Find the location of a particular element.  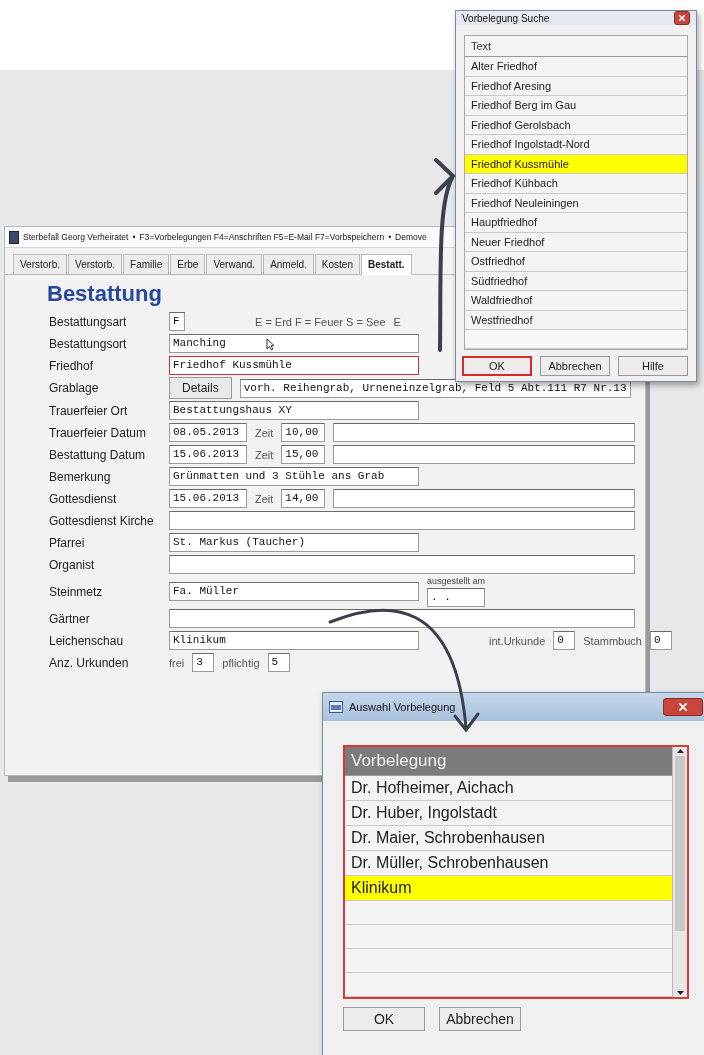

section-heading: Bestattung is located at coordinates (104, 294).